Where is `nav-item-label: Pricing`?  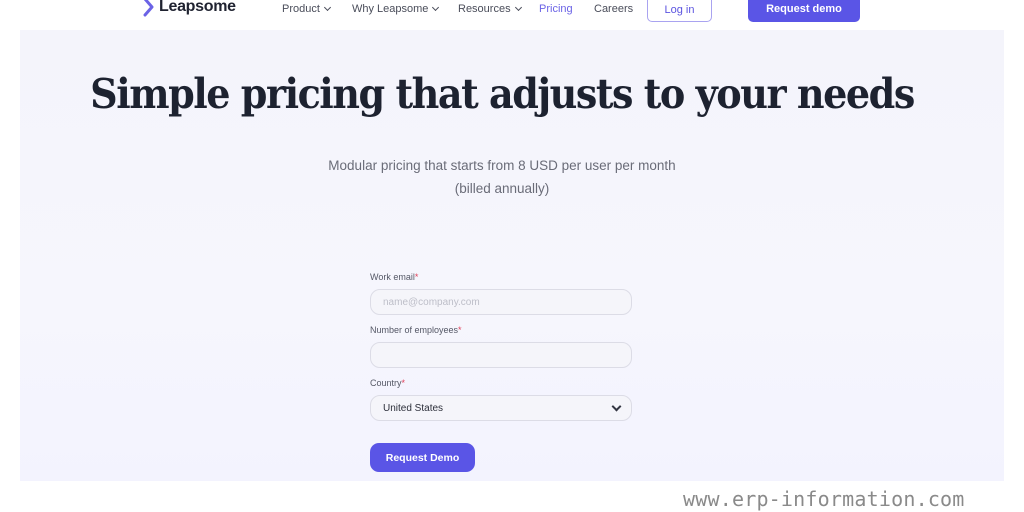 nav-item-label: Pricing is located at coordinates (556, 9).